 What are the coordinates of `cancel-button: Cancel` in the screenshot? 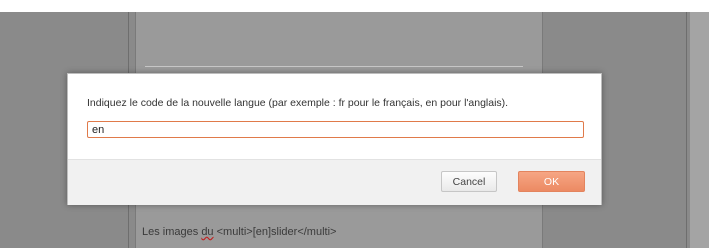 It's located at (469, 181).